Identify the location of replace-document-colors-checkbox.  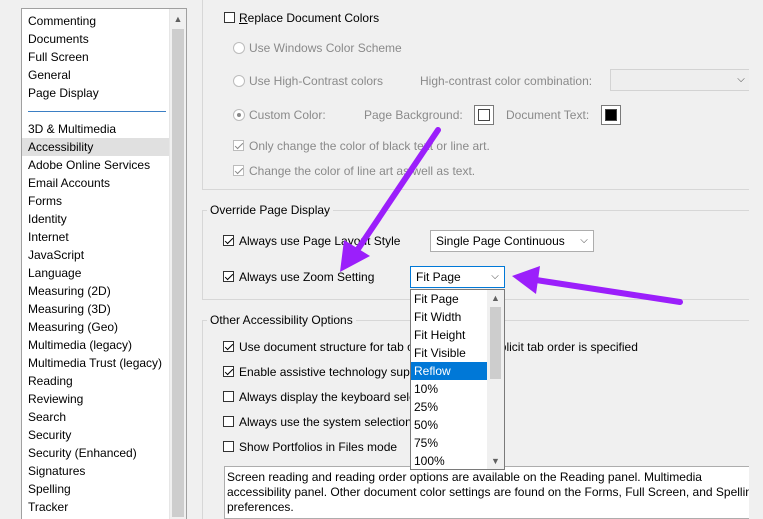
(229, 17).